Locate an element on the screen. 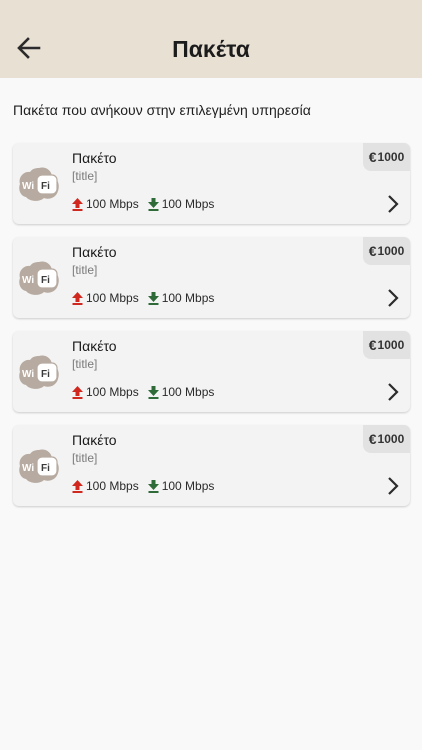 The width and height of the screenshot is (422, 750). app-header: Πακέτα is located at coordinates (211, 39).